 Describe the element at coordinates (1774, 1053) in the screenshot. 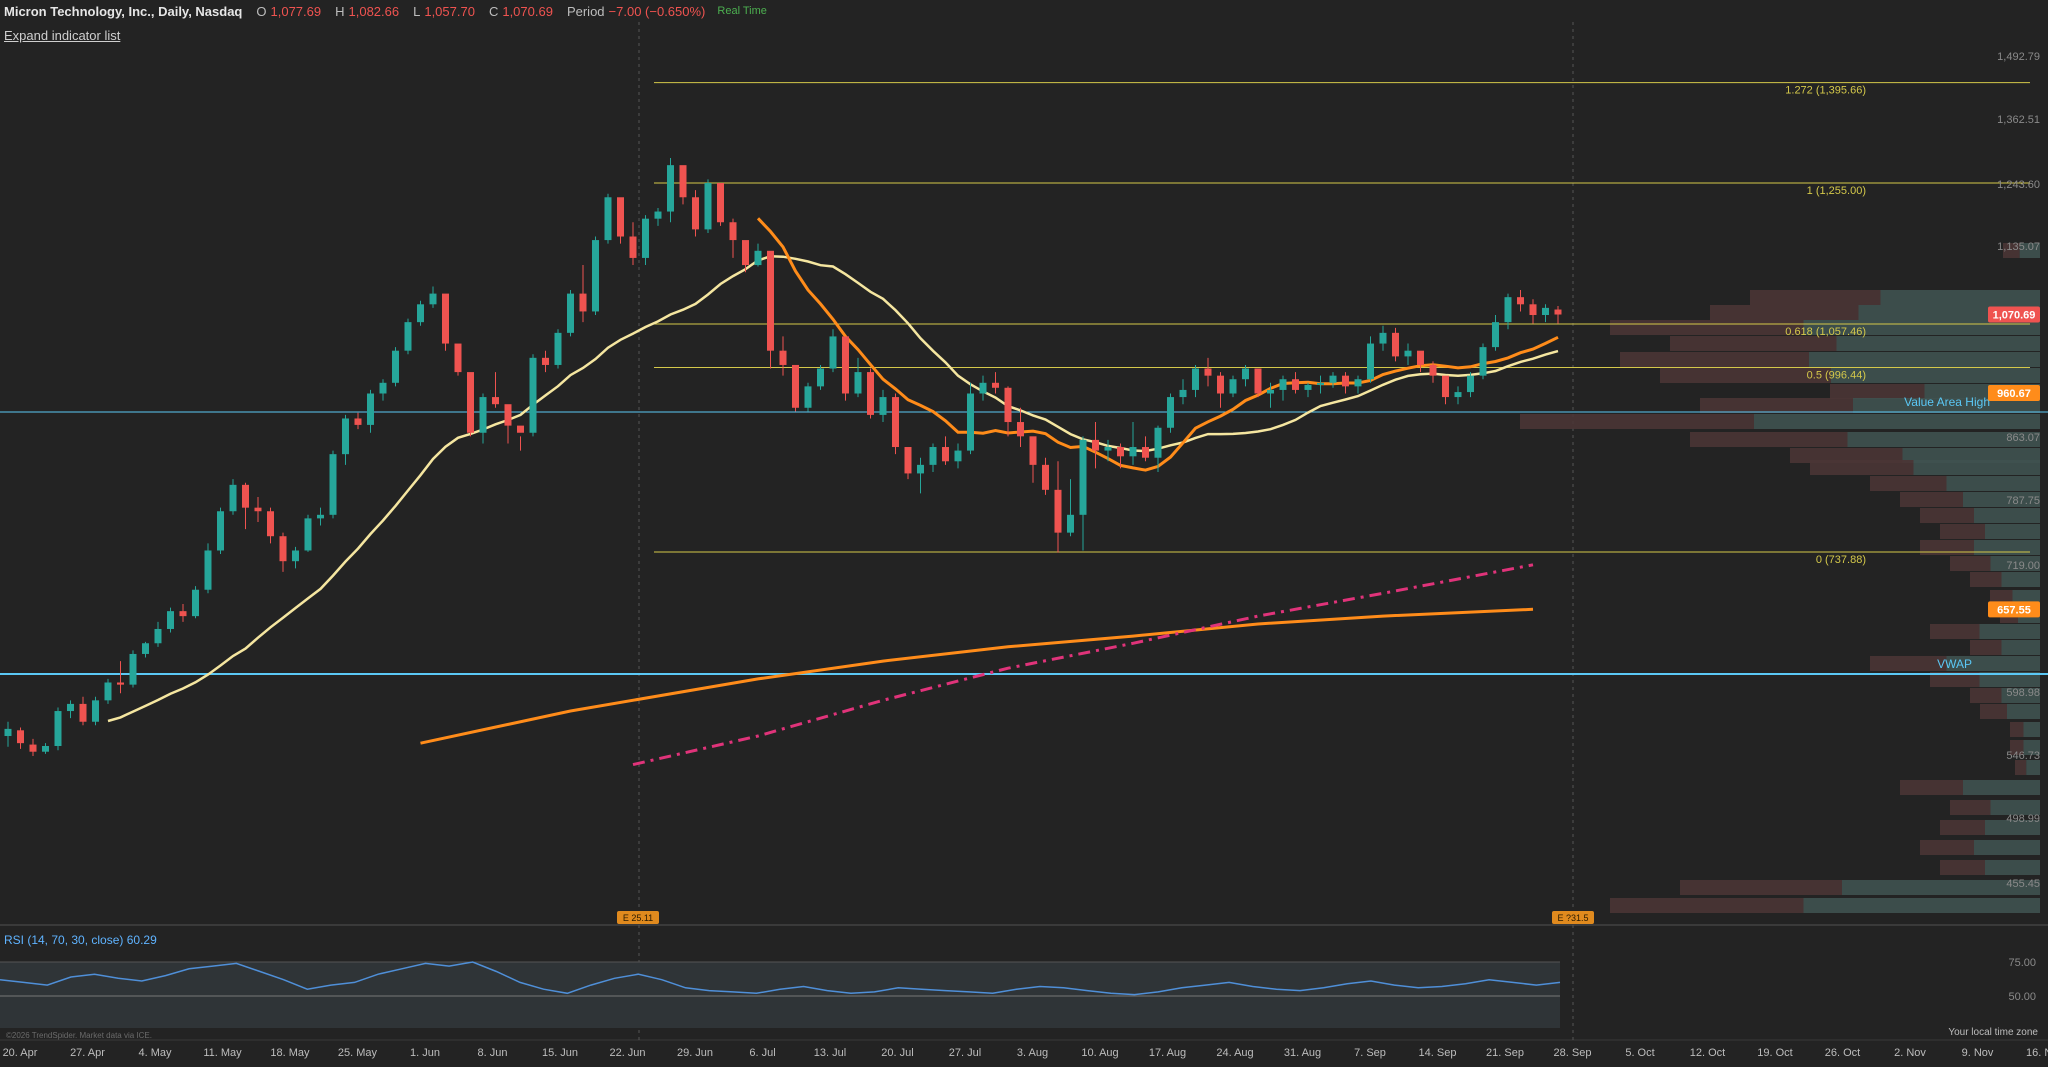

I see `time-axis-tick: 19. Oct` at that location.